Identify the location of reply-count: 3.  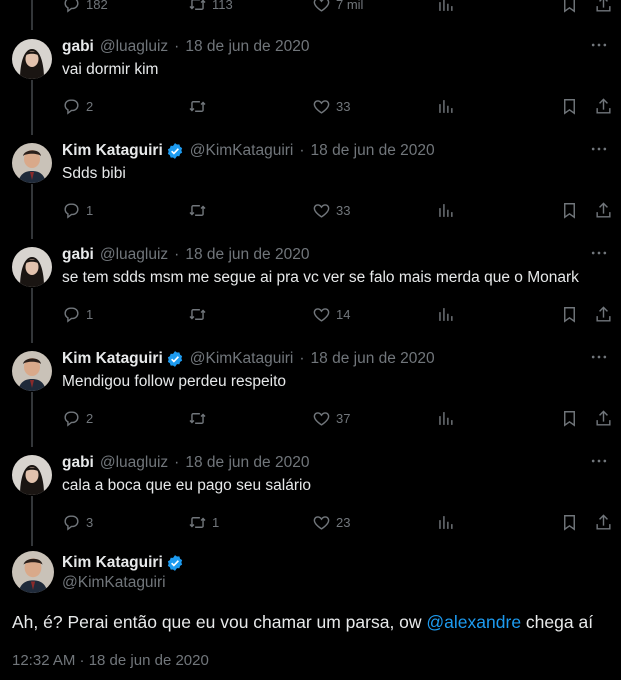
(90, 522).